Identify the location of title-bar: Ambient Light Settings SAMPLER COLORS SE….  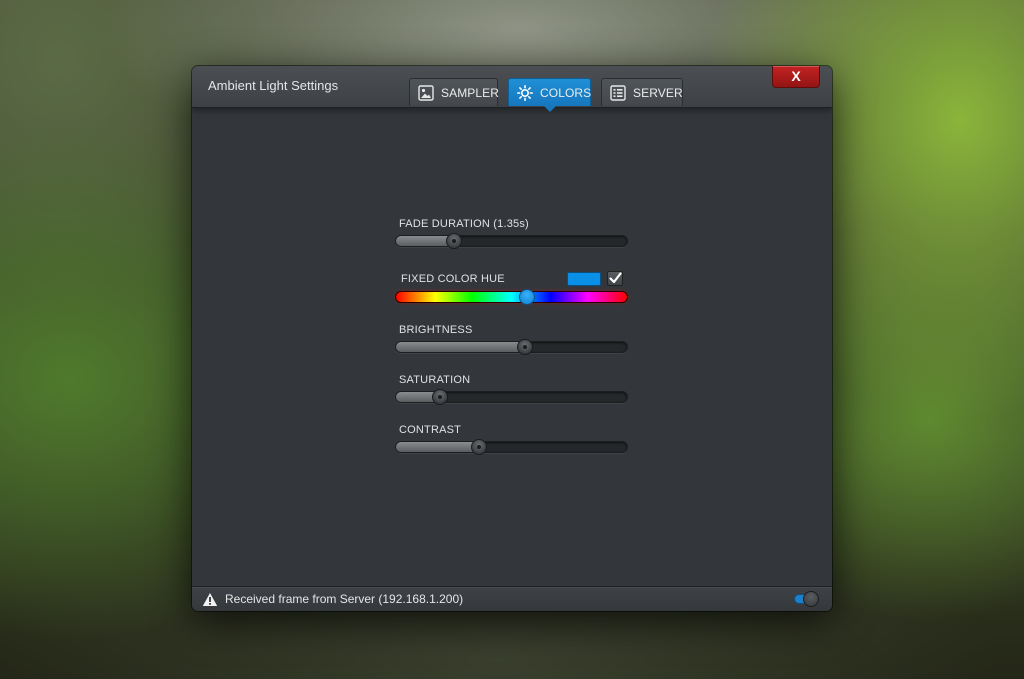
(512, 89).